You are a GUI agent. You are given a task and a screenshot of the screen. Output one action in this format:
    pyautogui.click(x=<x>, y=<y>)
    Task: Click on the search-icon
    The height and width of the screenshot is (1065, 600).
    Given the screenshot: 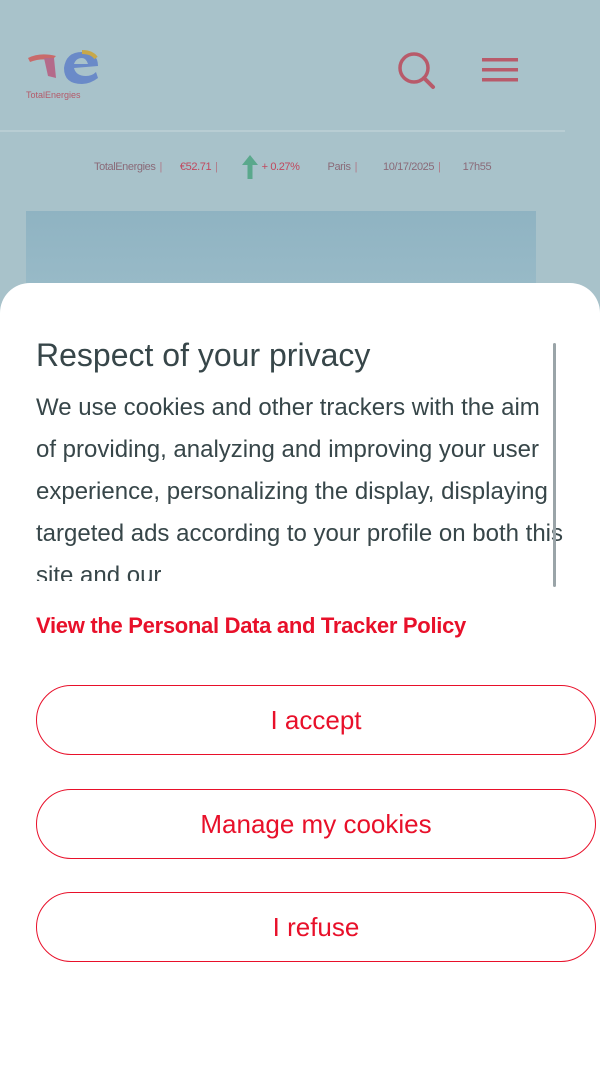 What is the action you would take?
    pyautogui.click(x=416, y=70)
    